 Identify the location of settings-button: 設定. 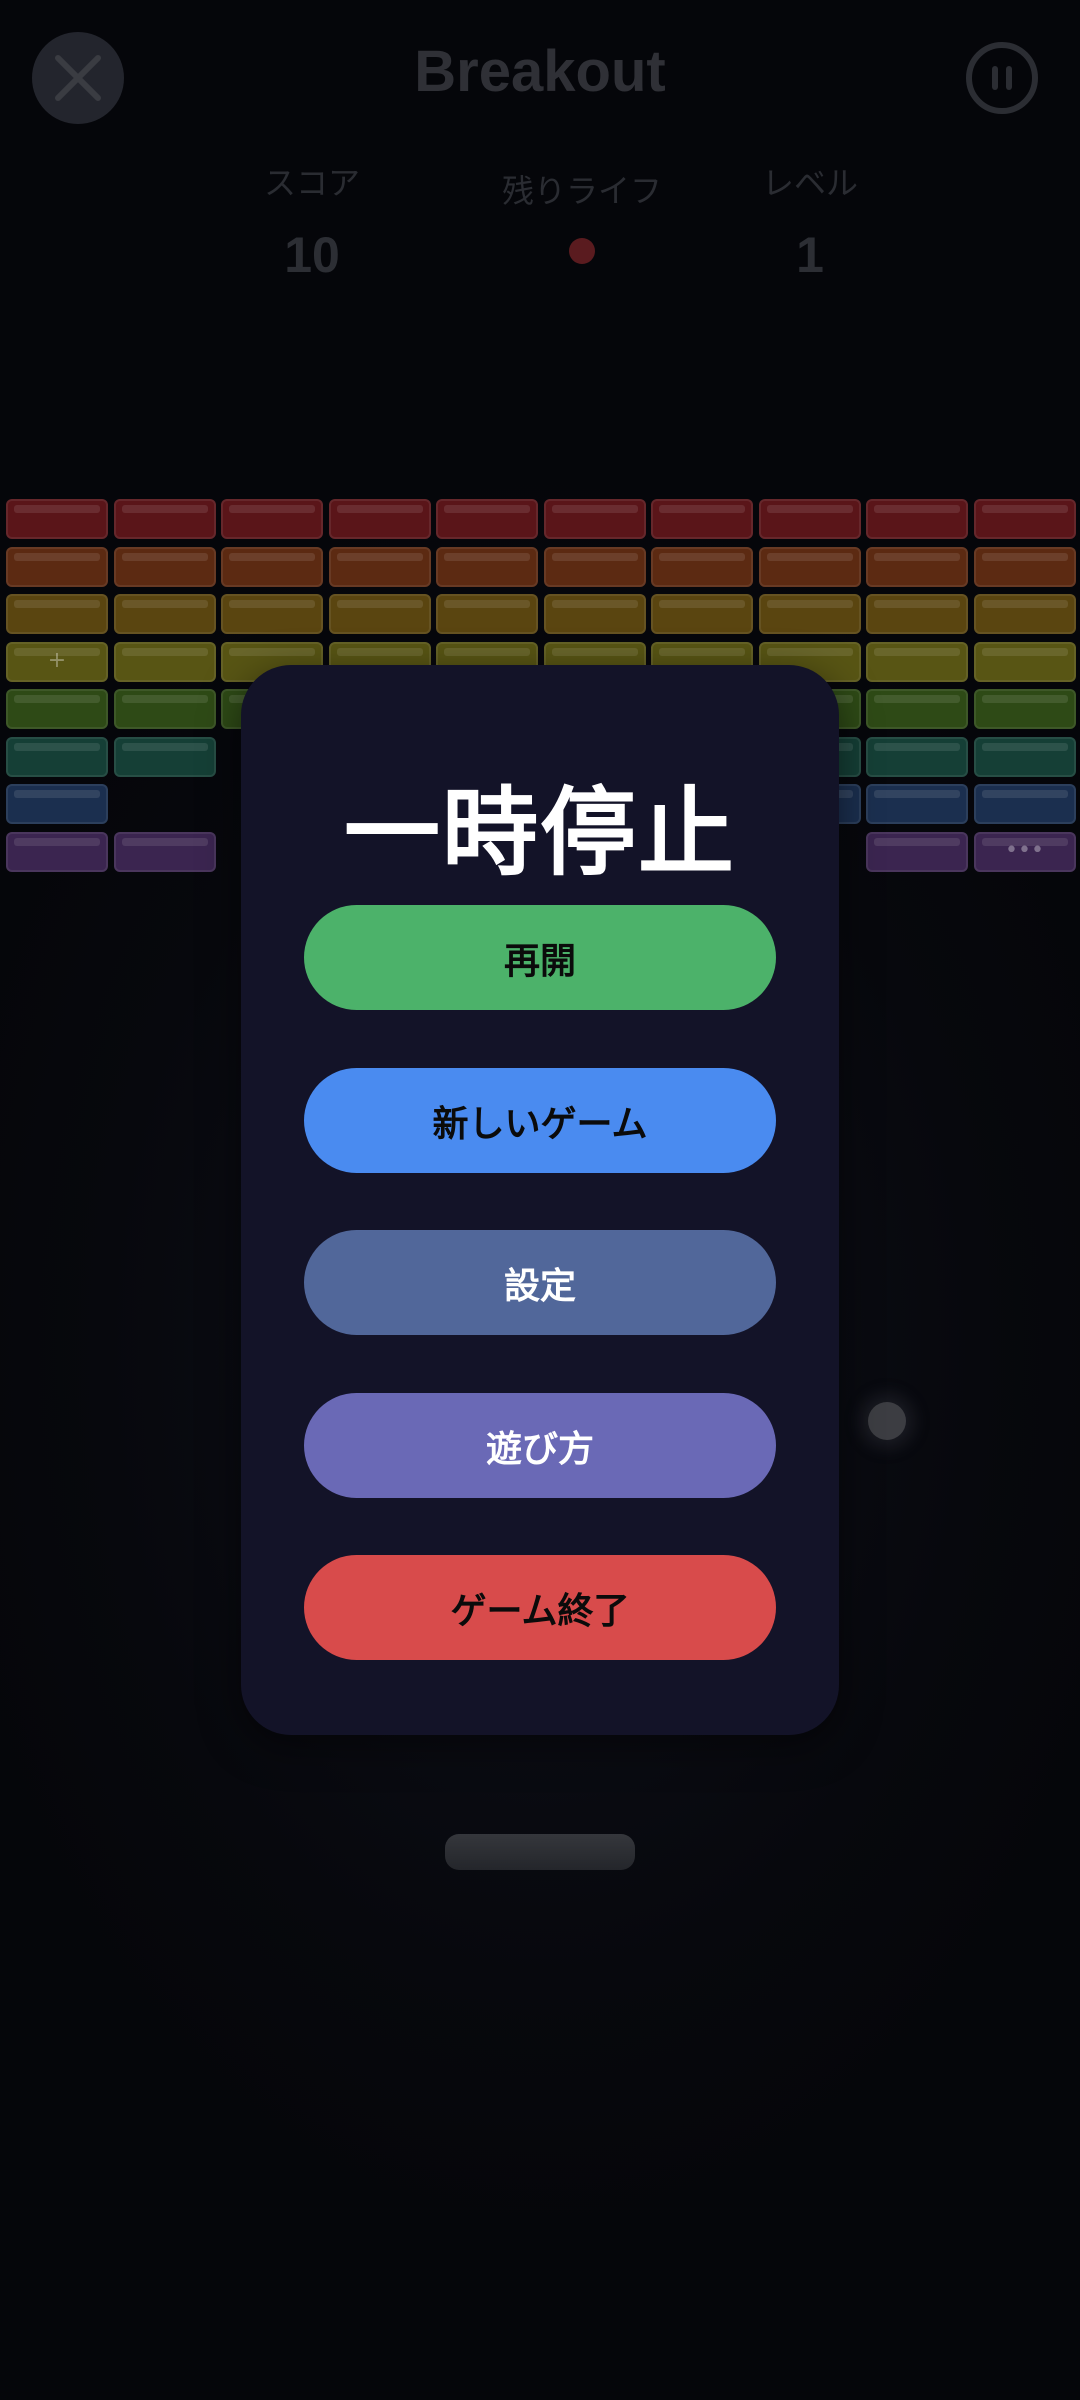
(540, 1282).